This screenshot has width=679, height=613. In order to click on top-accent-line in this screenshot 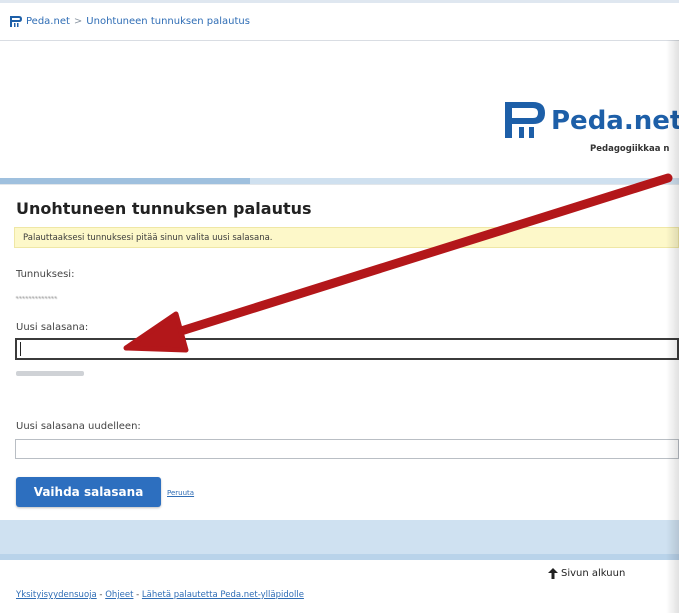, I will do `click(339, 1)`.